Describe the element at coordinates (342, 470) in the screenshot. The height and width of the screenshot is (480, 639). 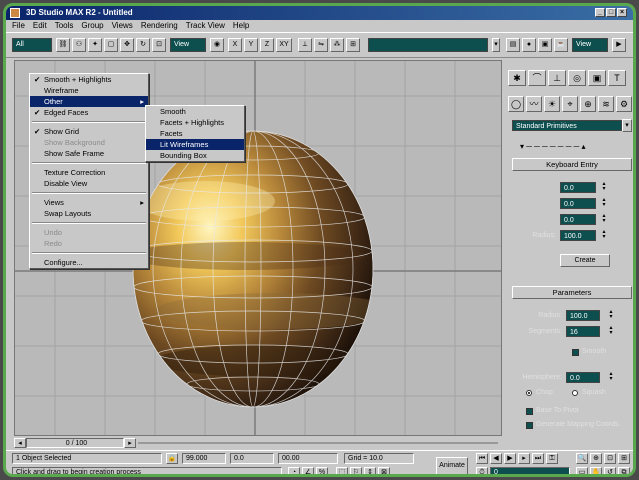
I see `window-crossing-icon: ⬚` at that location.